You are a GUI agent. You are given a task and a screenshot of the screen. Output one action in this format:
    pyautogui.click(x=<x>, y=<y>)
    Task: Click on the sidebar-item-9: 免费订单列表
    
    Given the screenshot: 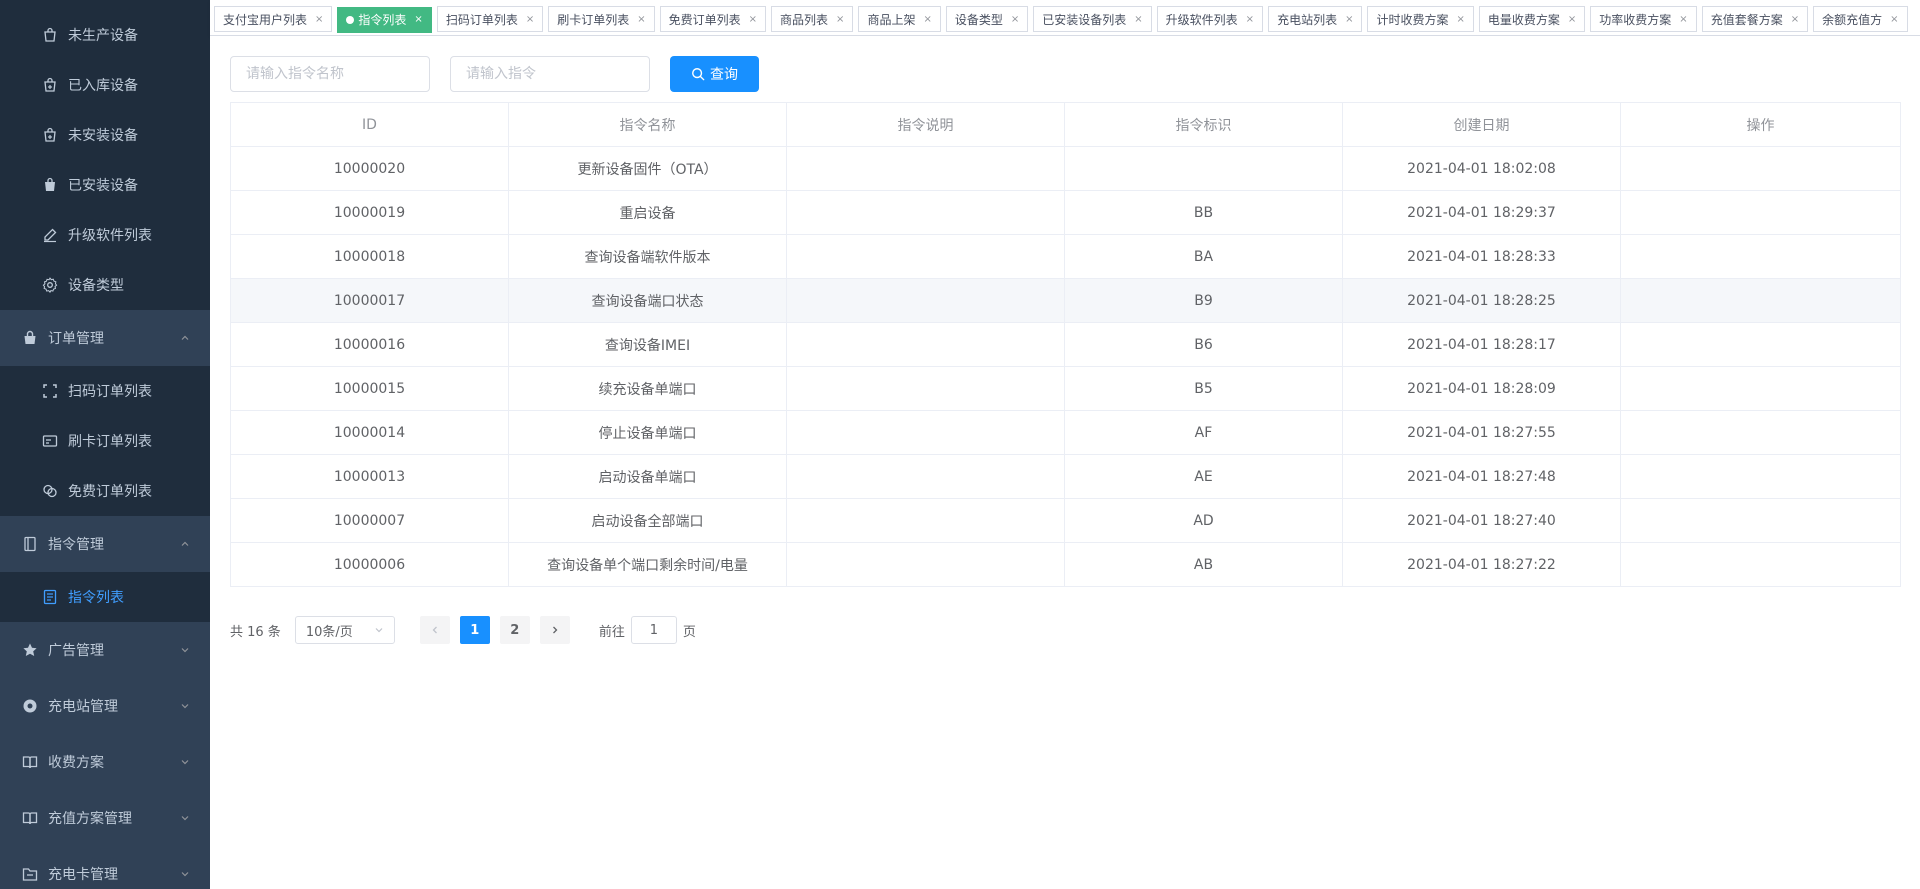 What is the action you would take?
    pyautogui.click(x=105, y=491)
    